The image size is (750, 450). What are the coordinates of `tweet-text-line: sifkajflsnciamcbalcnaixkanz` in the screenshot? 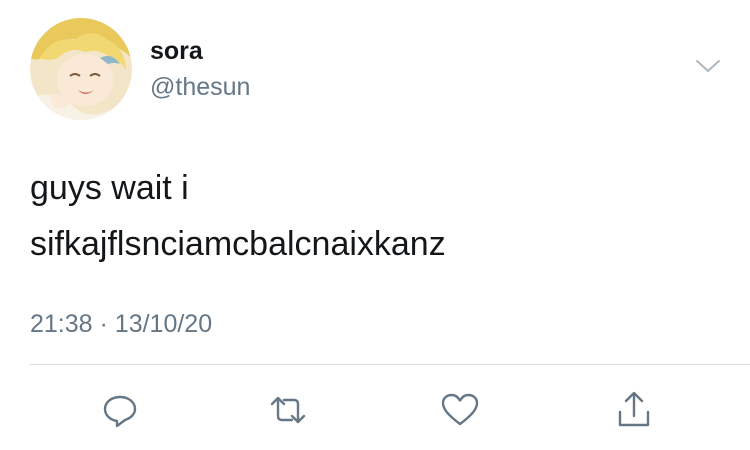 It's located at (238, 244).